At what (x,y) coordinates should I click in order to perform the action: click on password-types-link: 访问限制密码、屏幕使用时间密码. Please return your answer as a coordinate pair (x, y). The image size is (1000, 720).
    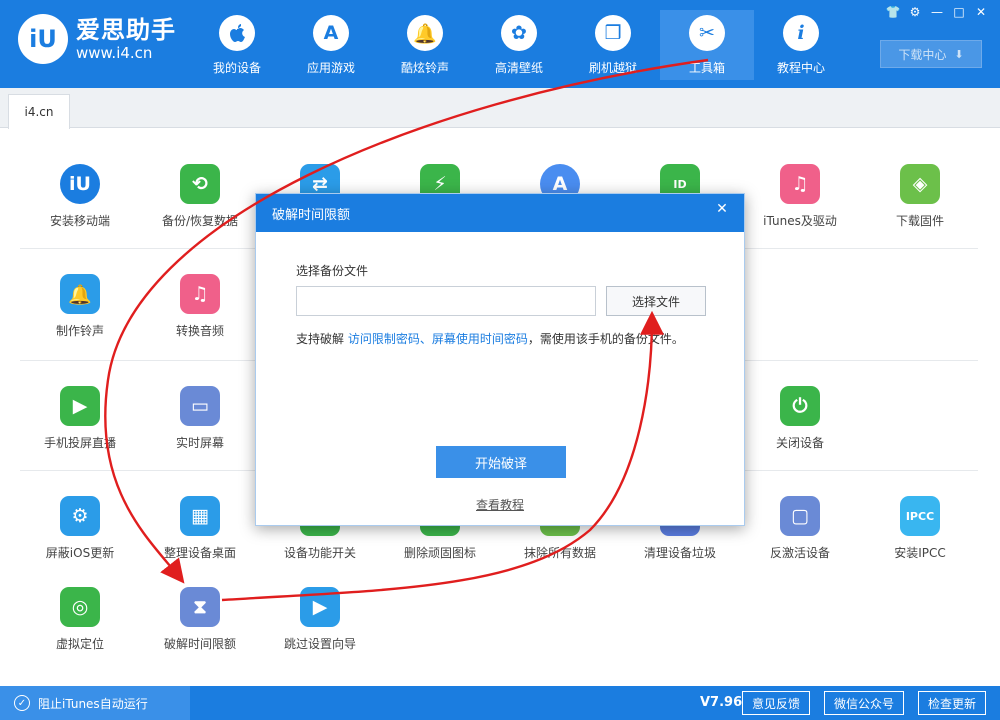
    Looking at the image, I should click on (438, 339).